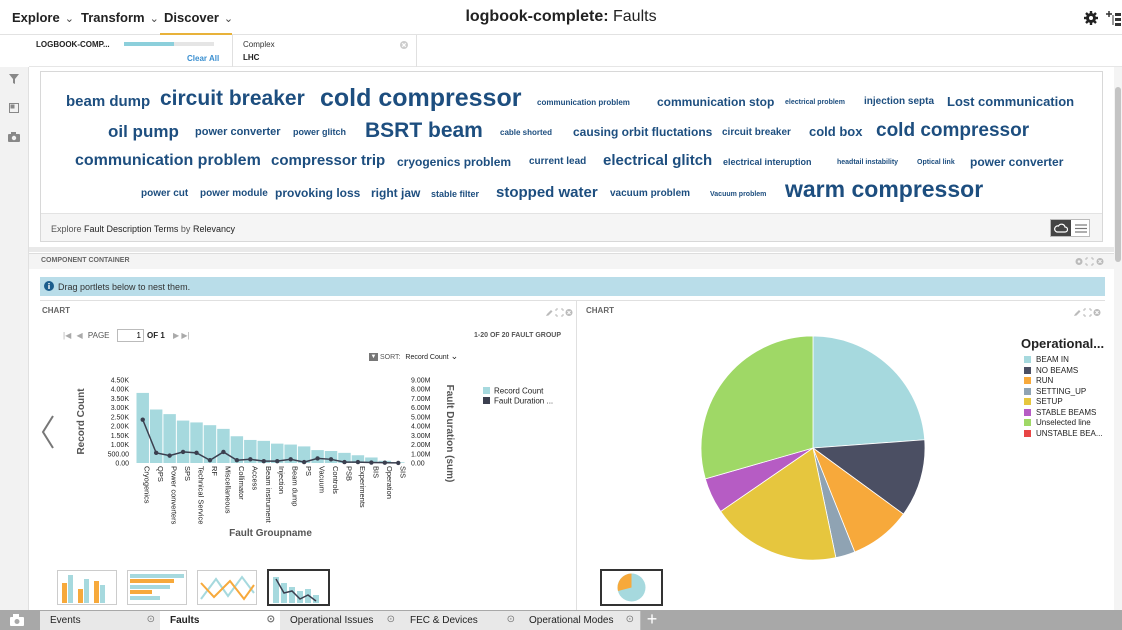 Image resolution: width=1122 pixels, height=630 pixels. I want to click on pie-legend-item: BEAM IN, so click(1070, 360).